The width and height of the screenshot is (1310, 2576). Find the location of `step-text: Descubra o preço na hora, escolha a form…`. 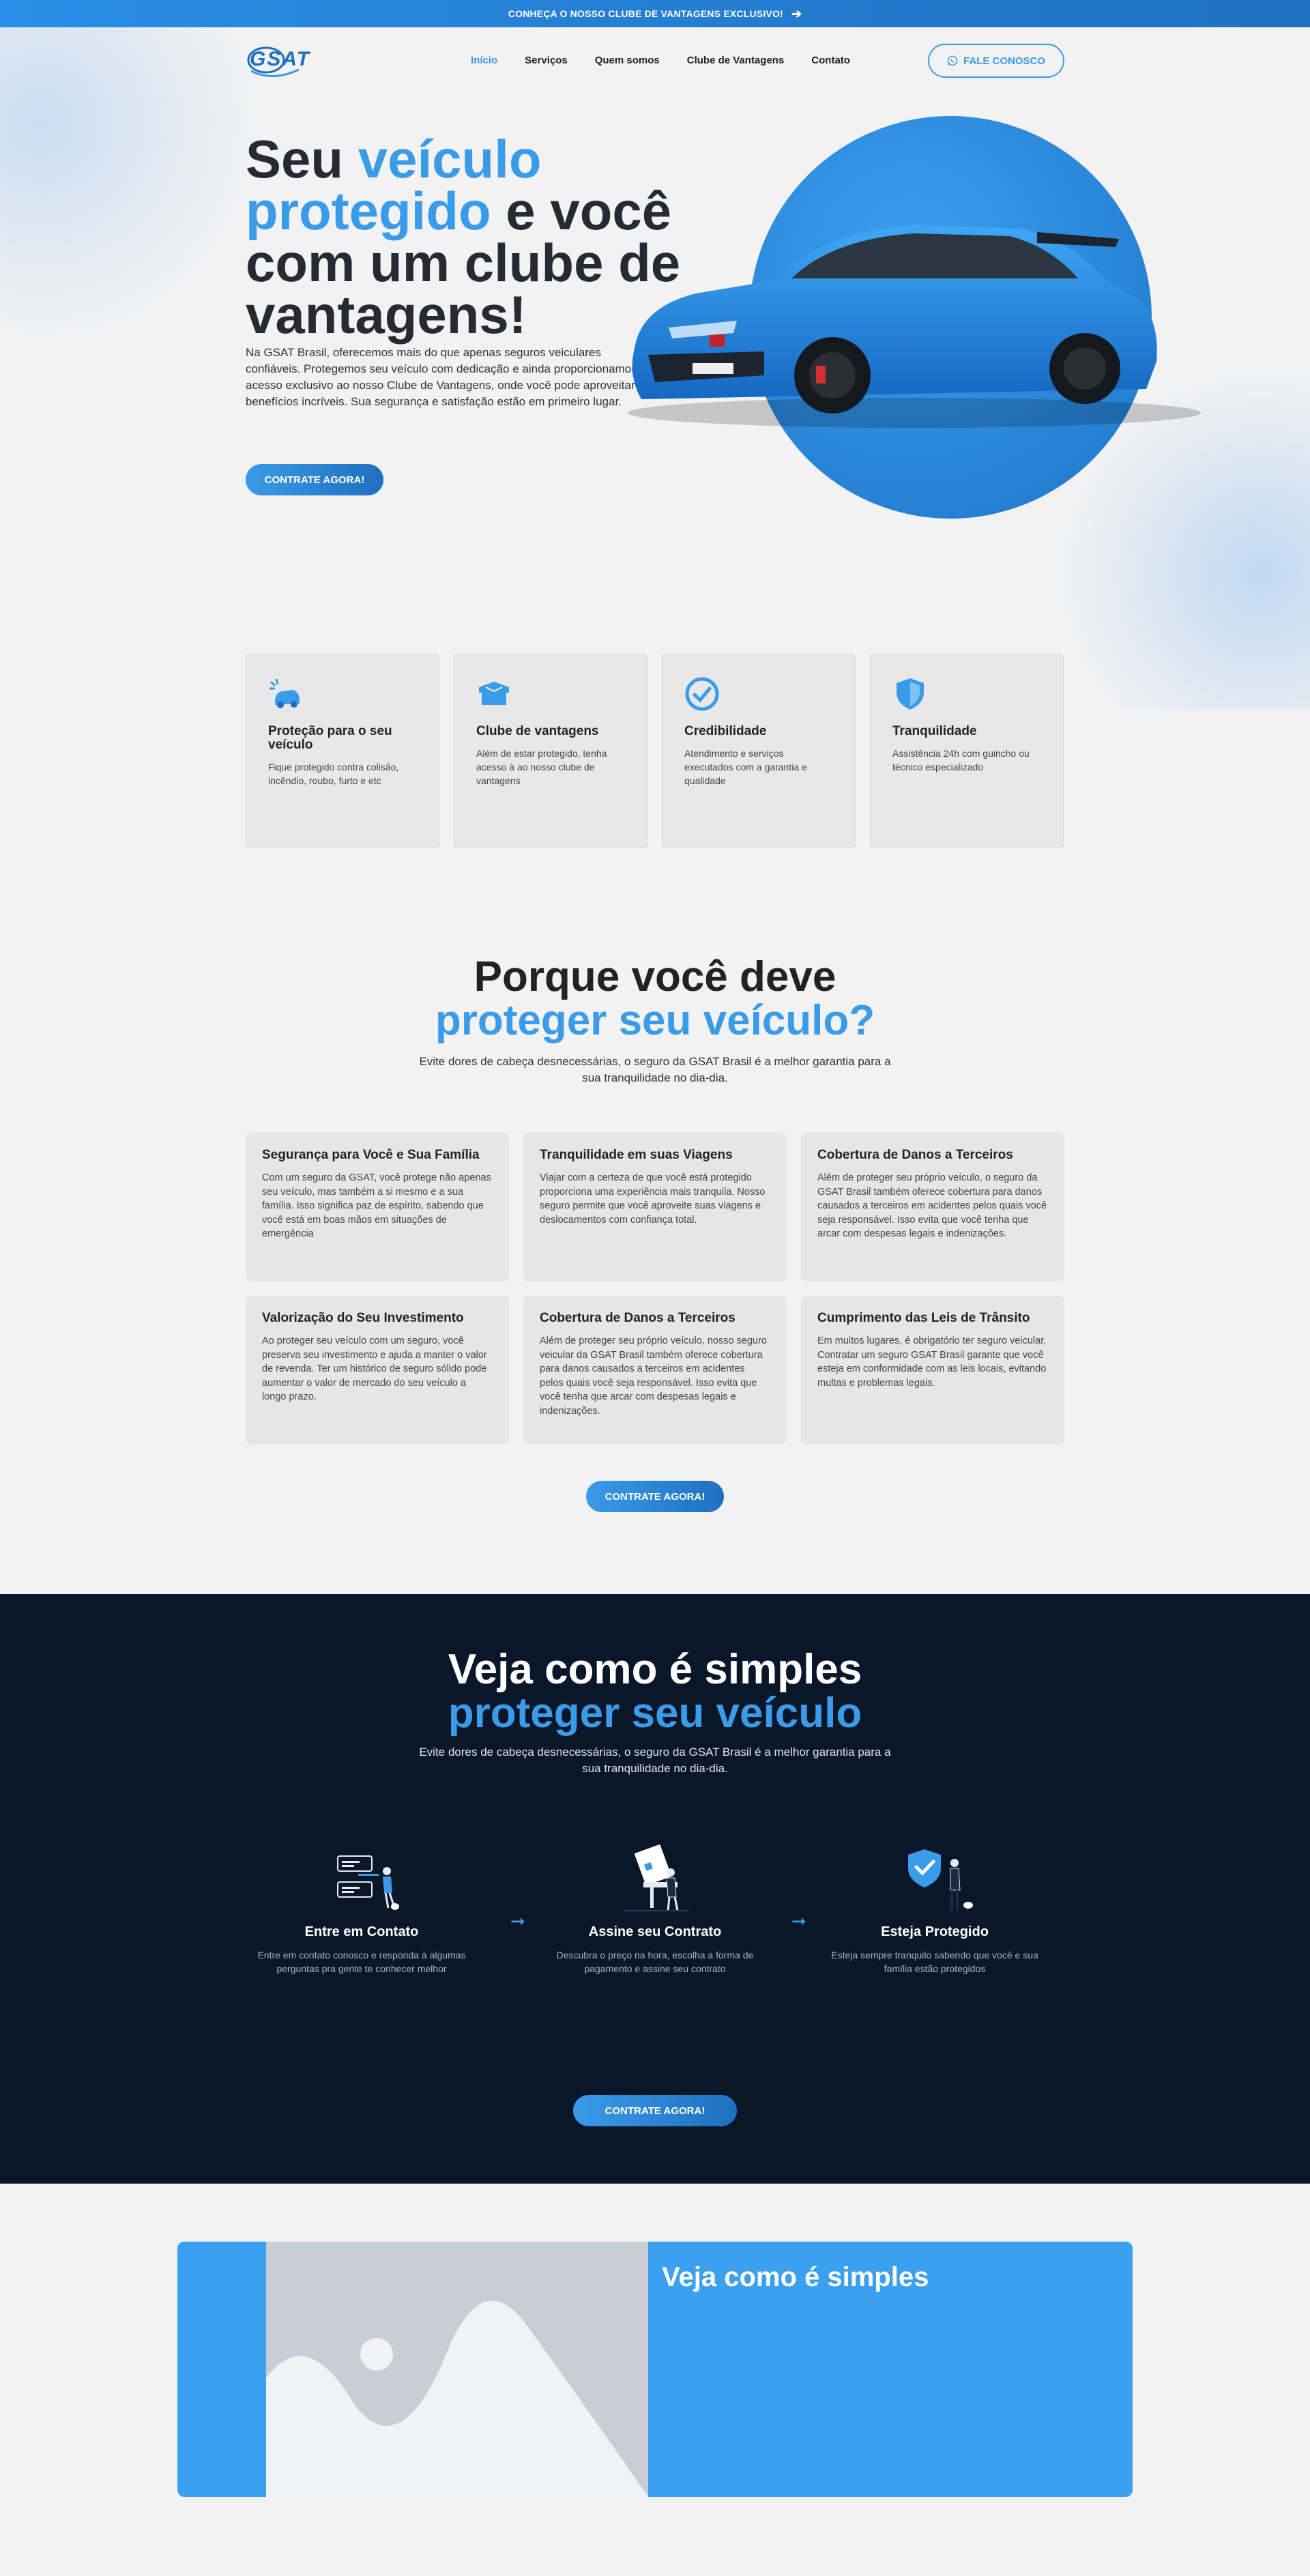

step-text: Descubra o preço na hora, escolha a form… is located at coordinates (655, 1962).